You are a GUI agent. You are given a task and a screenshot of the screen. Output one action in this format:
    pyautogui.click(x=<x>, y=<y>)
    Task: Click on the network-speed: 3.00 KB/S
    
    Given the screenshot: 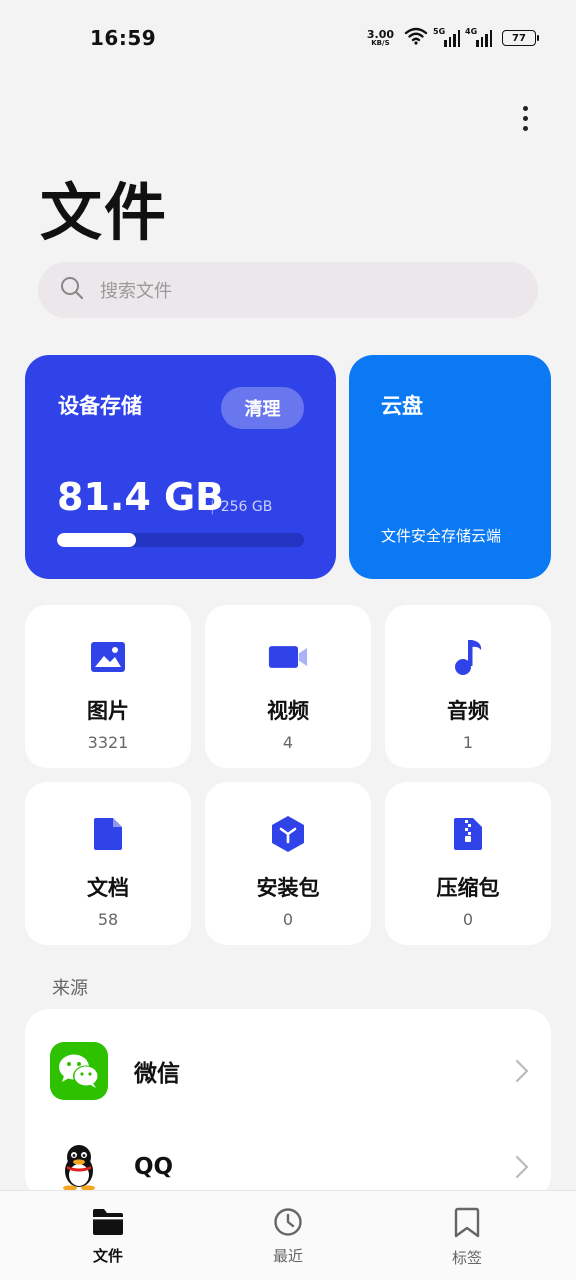 What is the action you would take?
    pyautogui.click(x=380, y=38)
    